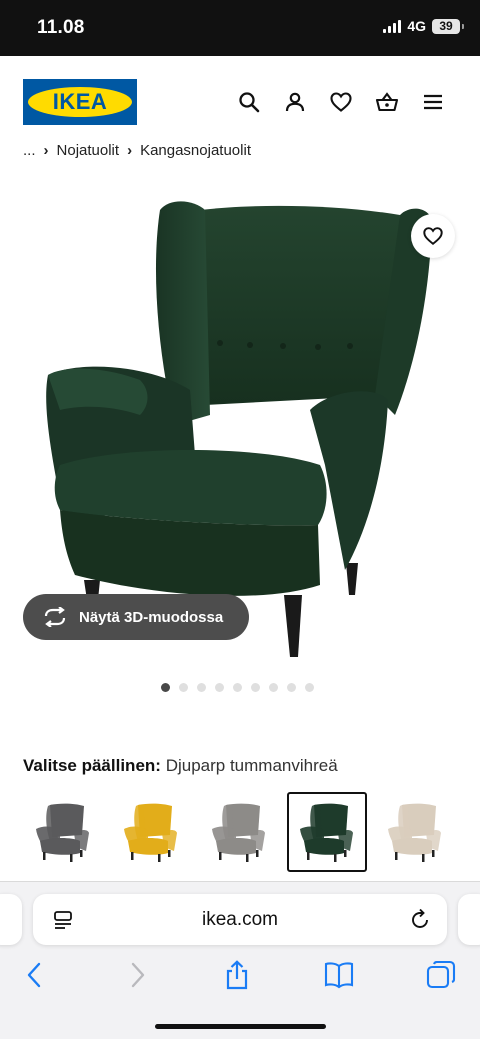  I want to click on next-tab, so click(469, 919).